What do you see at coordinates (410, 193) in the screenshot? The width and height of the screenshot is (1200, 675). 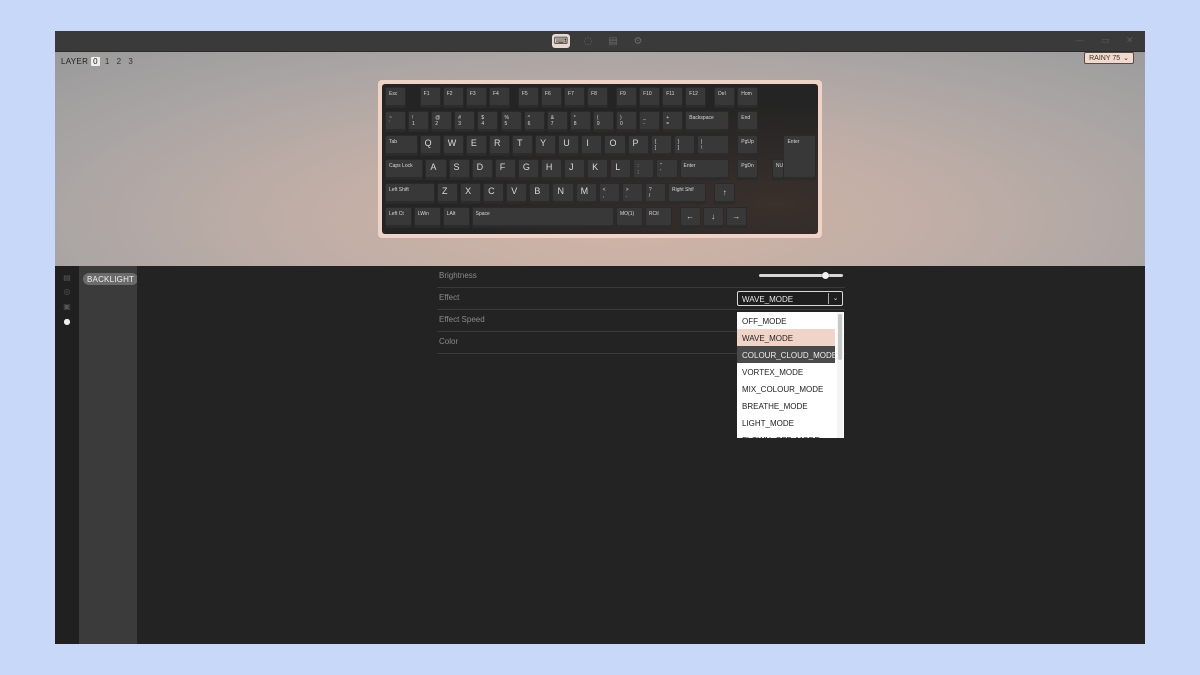 I see `key-left-shift: Left Shift` at bounding box center [410, 193].